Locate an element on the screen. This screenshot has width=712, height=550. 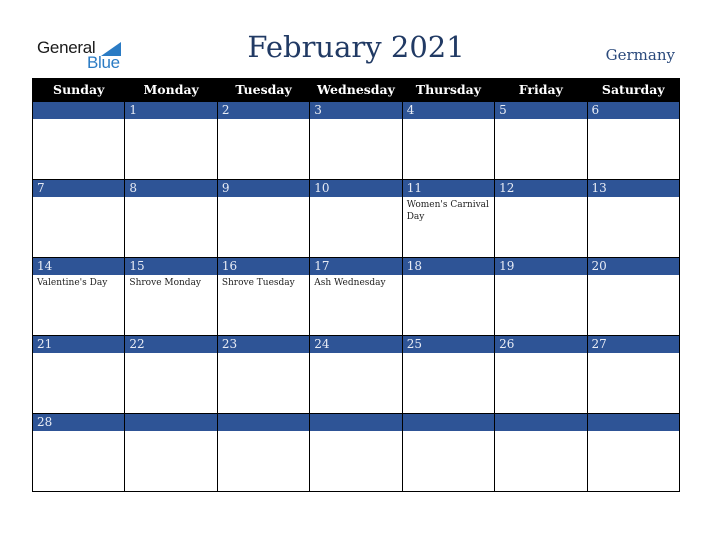
day-number: 23 is located at coordinates (263, 344).